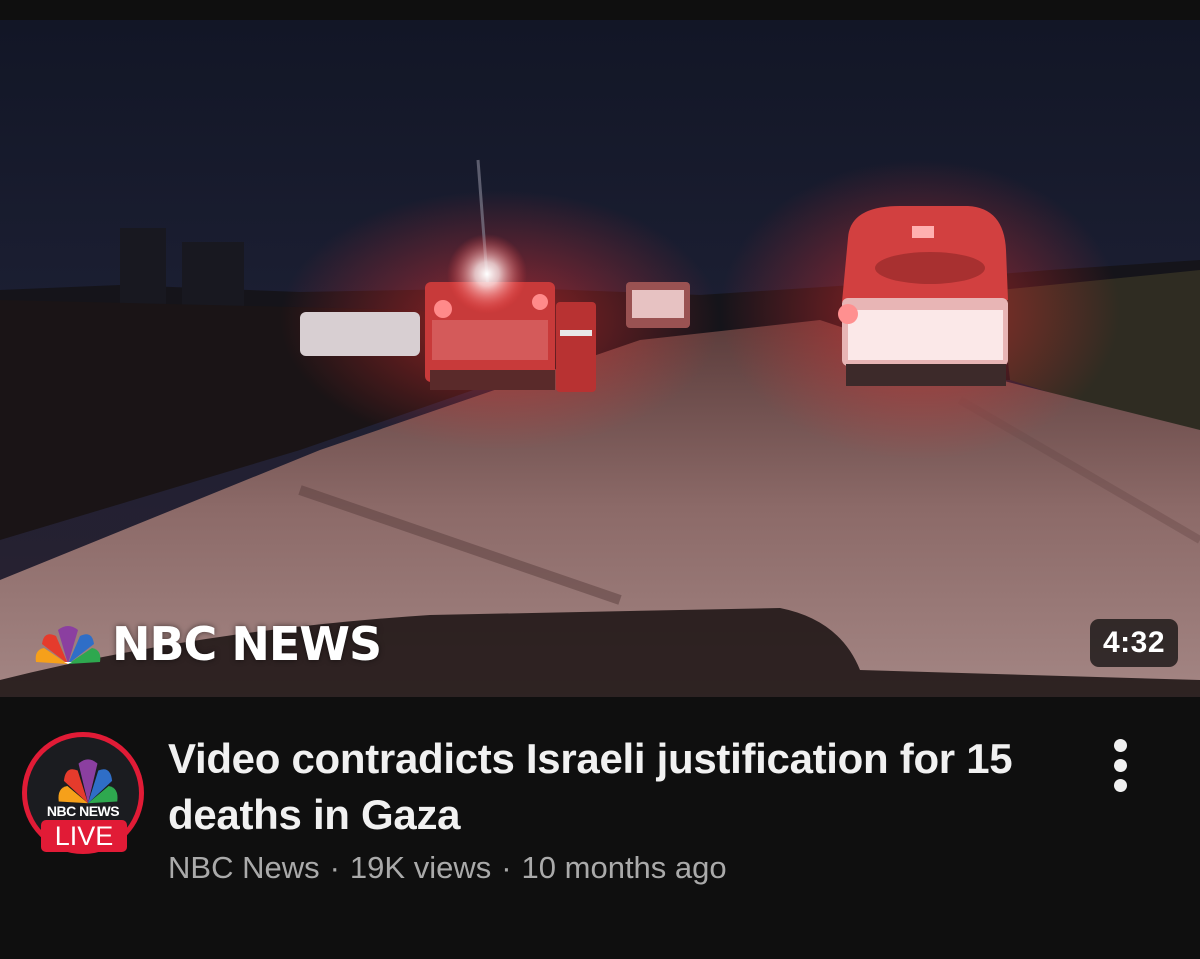 This screenshot has height=959, width=1200. Describe the element at coordinates (624, 867) in the screenshot. I see `upload-age: 10 months ago` at that location.